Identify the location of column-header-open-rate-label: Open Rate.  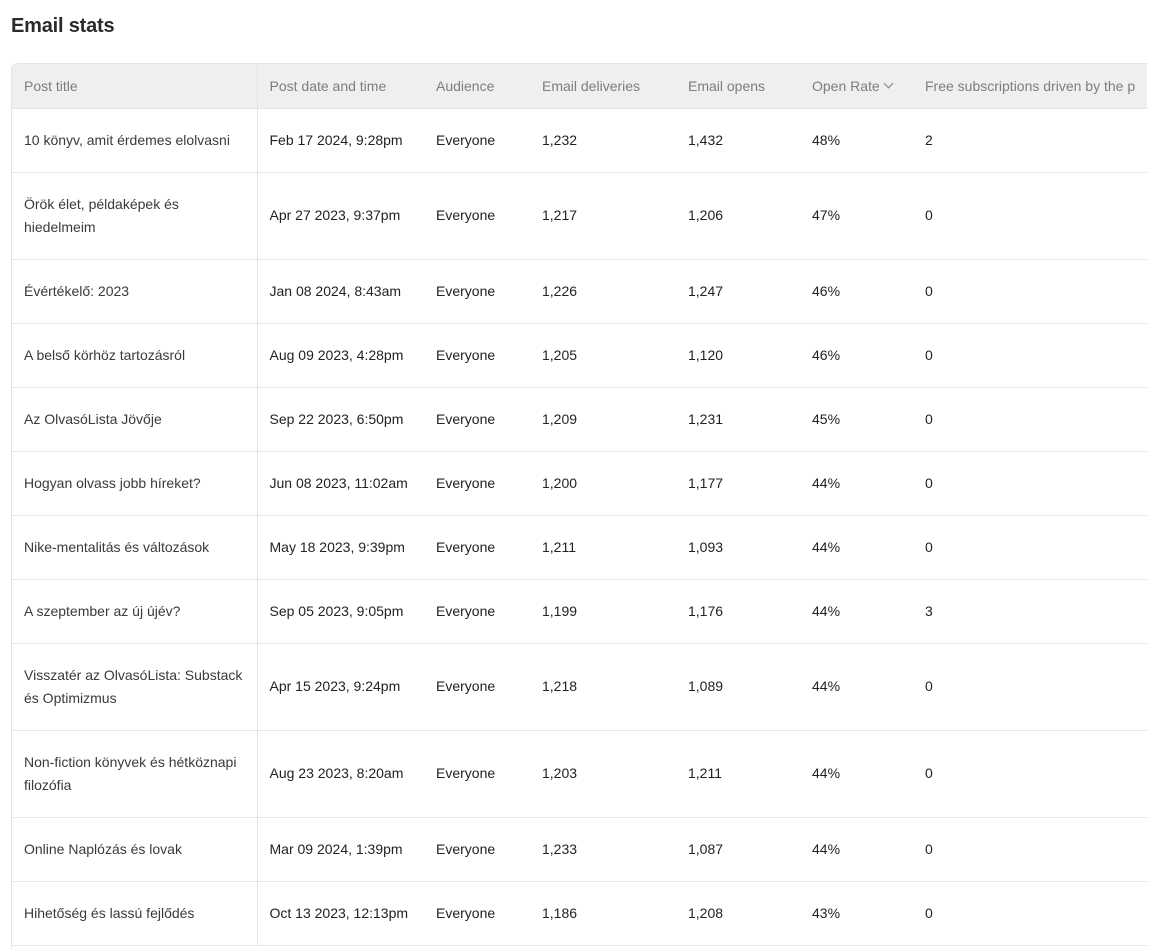
(846, 85).